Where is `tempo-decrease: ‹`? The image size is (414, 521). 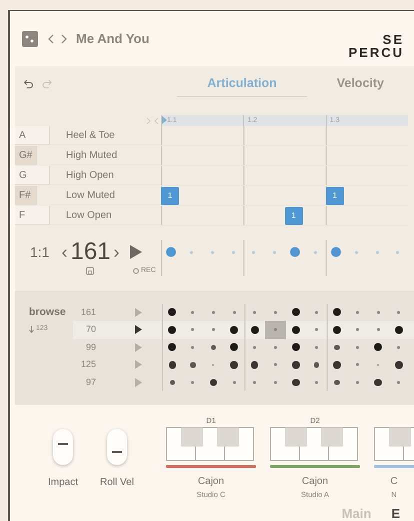 tempo-decrease: ‹ is located at coordinates (64, 252).